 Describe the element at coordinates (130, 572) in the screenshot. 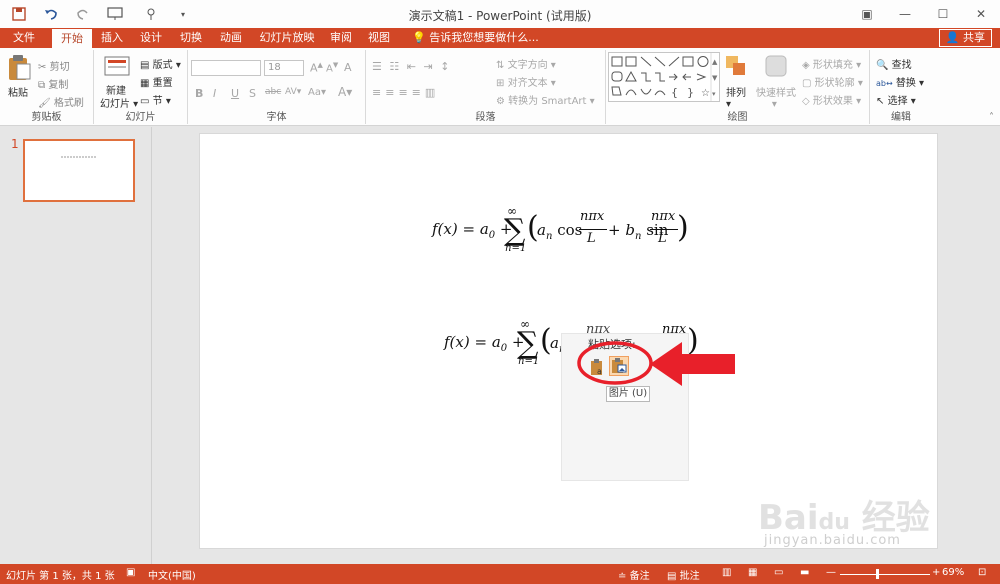

I see `spellcheck-icon: ▣` at that location.